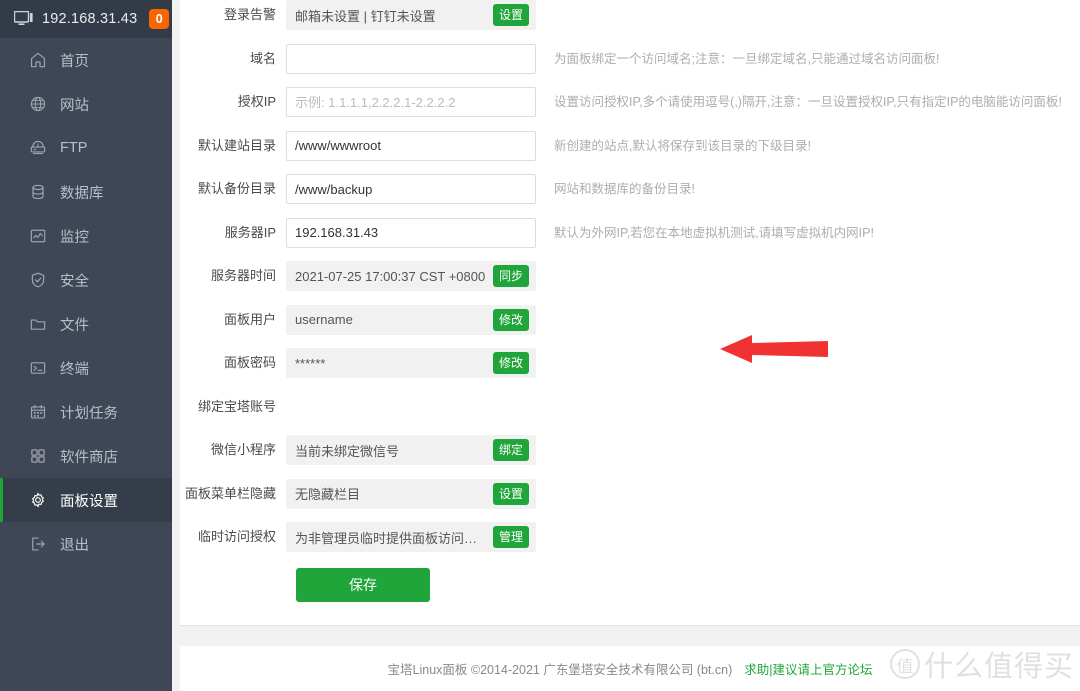 Image resolution: width=1080 pixels, height=691 pixels. Describe the element at coordinates (328, 494) in the screenshot. I see `static-value-text: 无隐藏栏目` at that location.